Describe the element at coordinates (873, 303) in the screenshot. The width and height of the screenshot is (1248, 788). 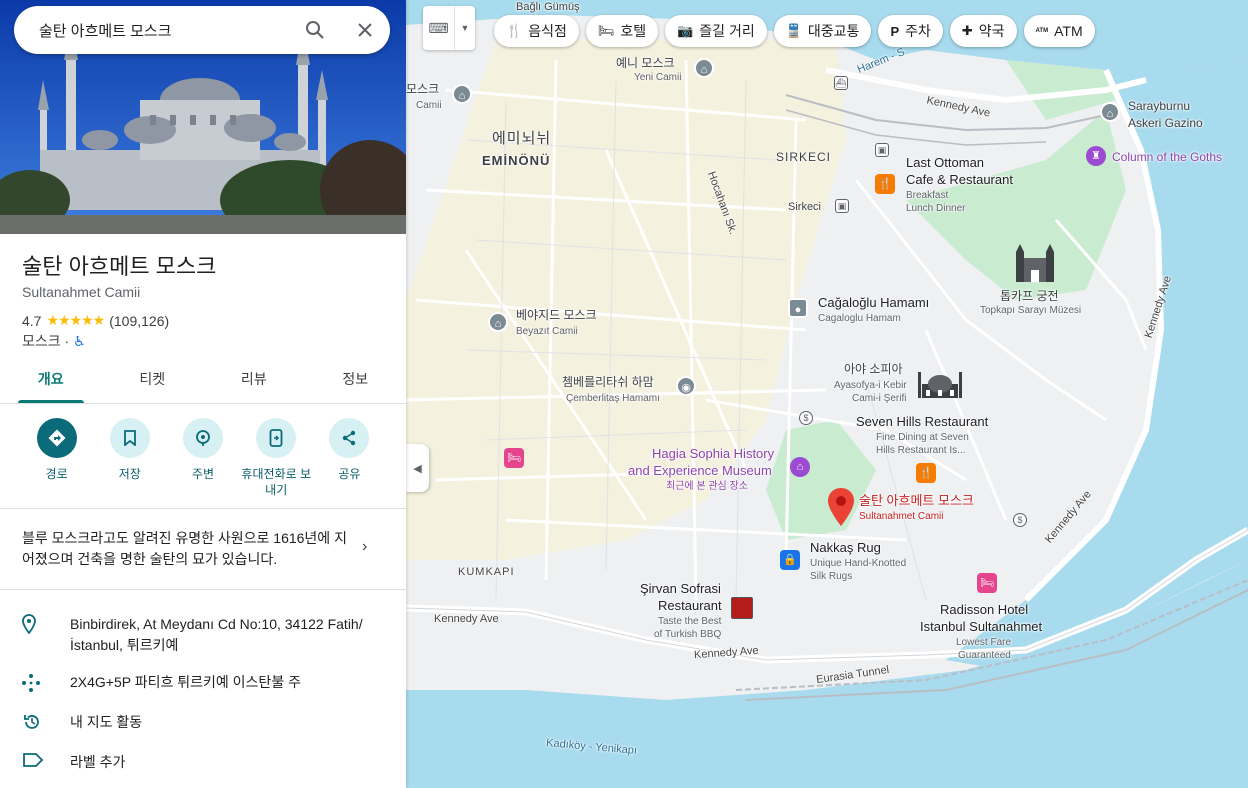
I see `map-label-cagaloglu: Cağaloğlu Hamamı` at that location.